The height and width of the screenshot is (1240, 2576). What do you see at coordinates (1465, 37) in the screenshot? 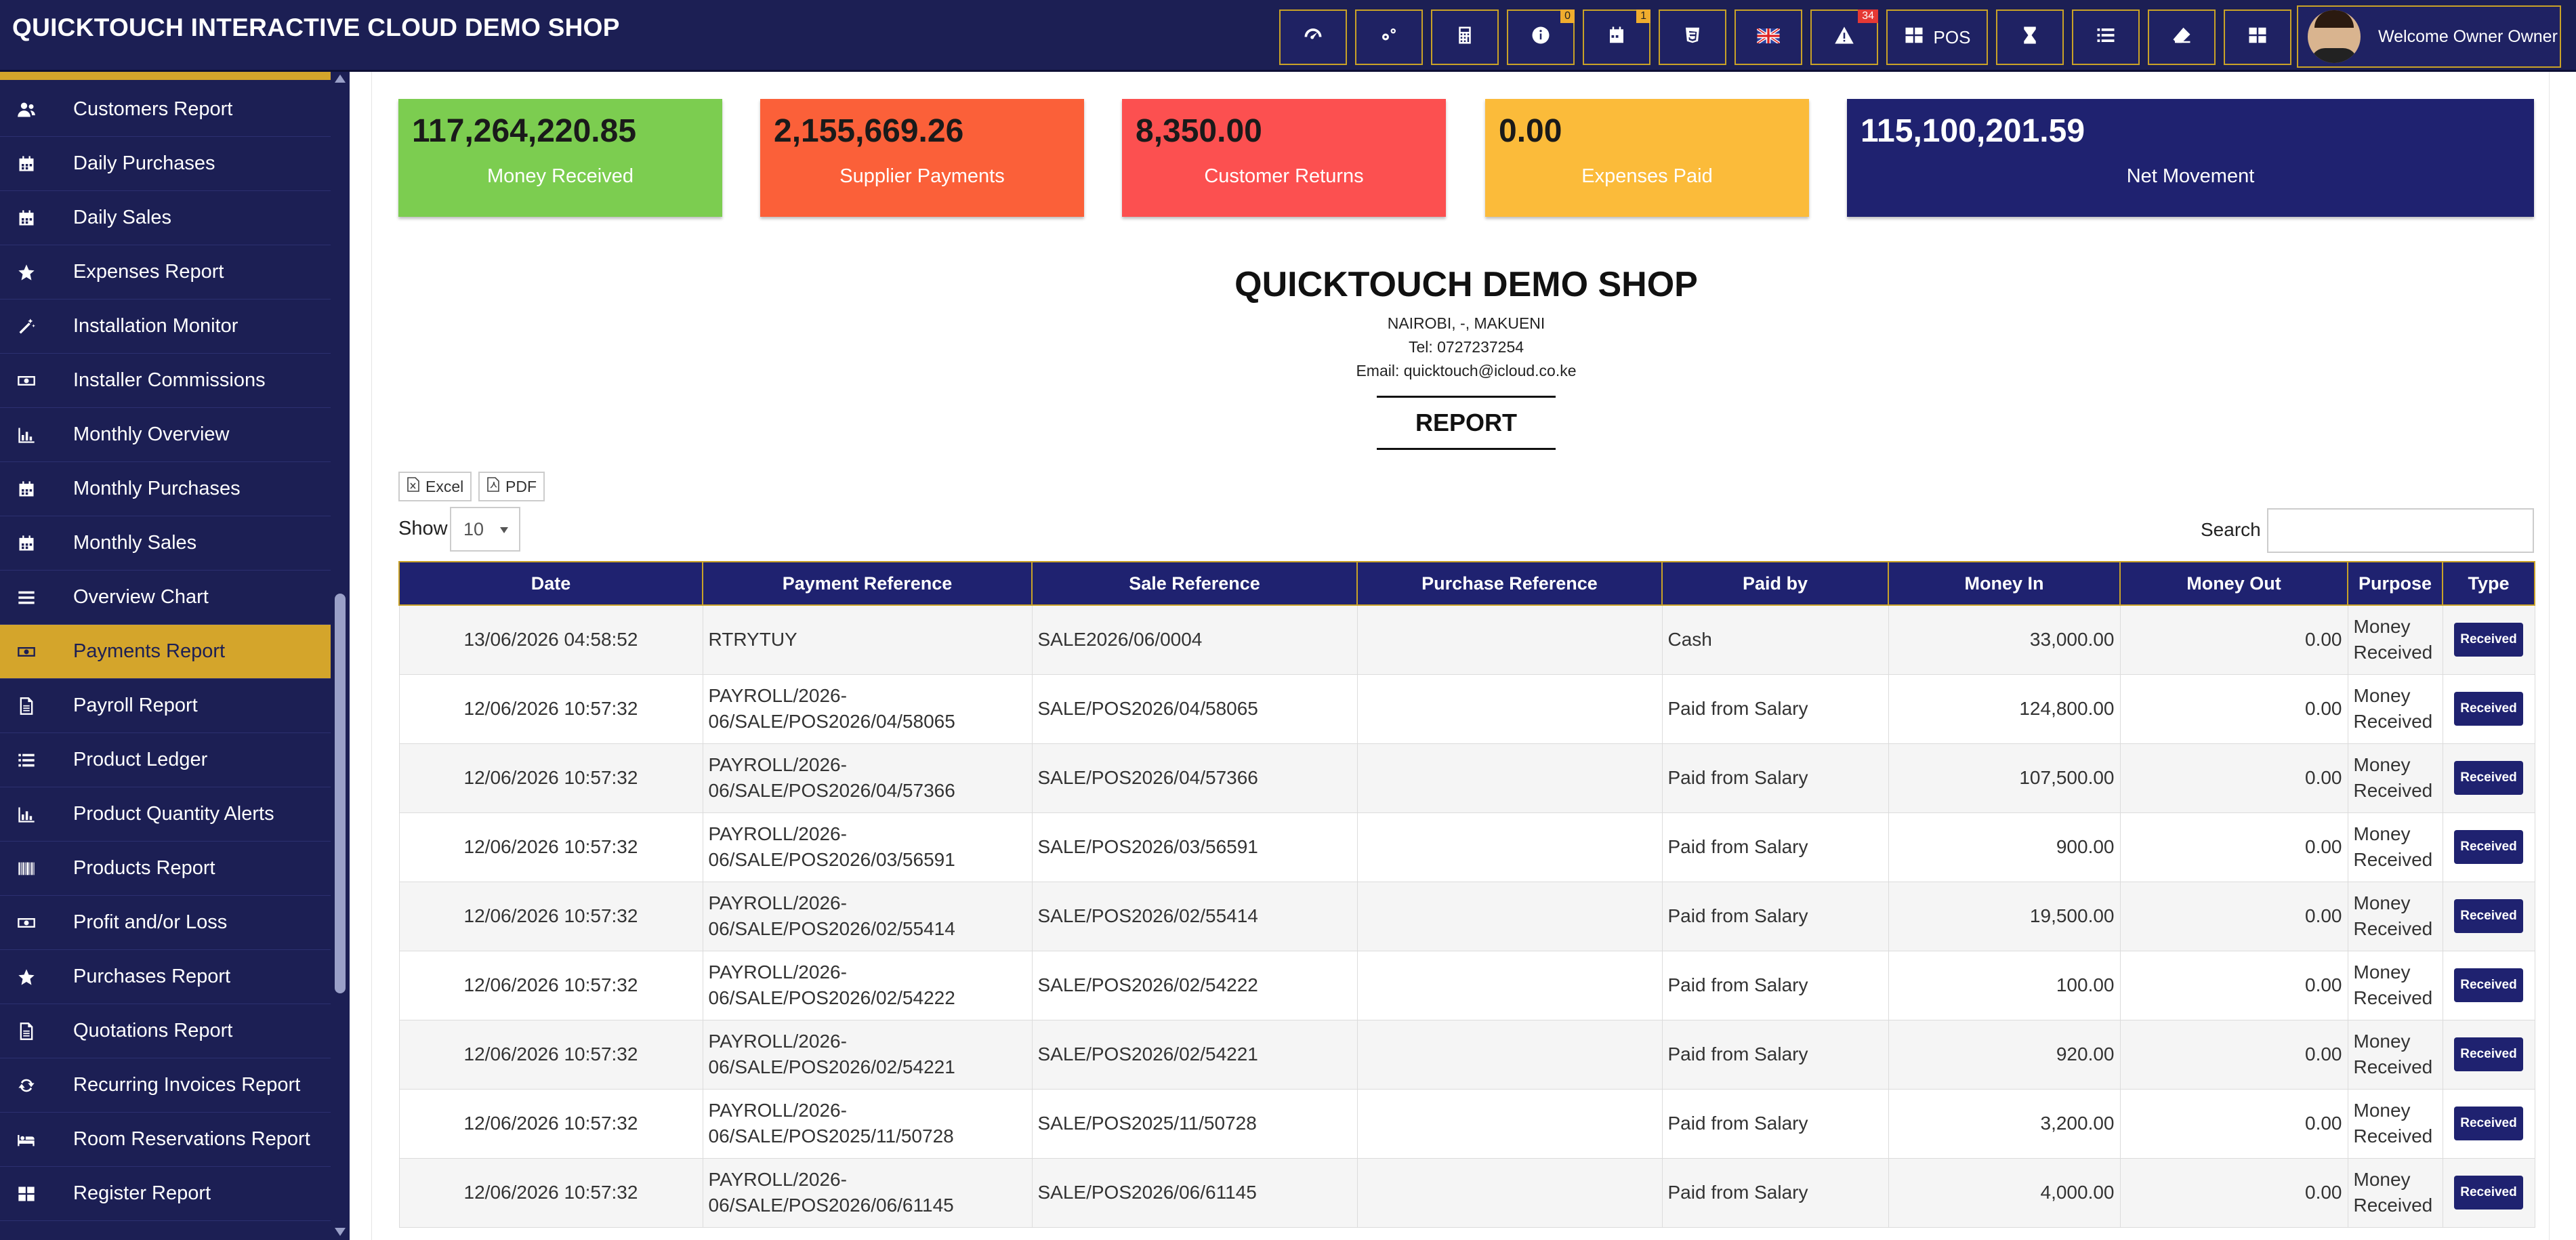
I see `calculator-button` at bounding box center [1465, 37].